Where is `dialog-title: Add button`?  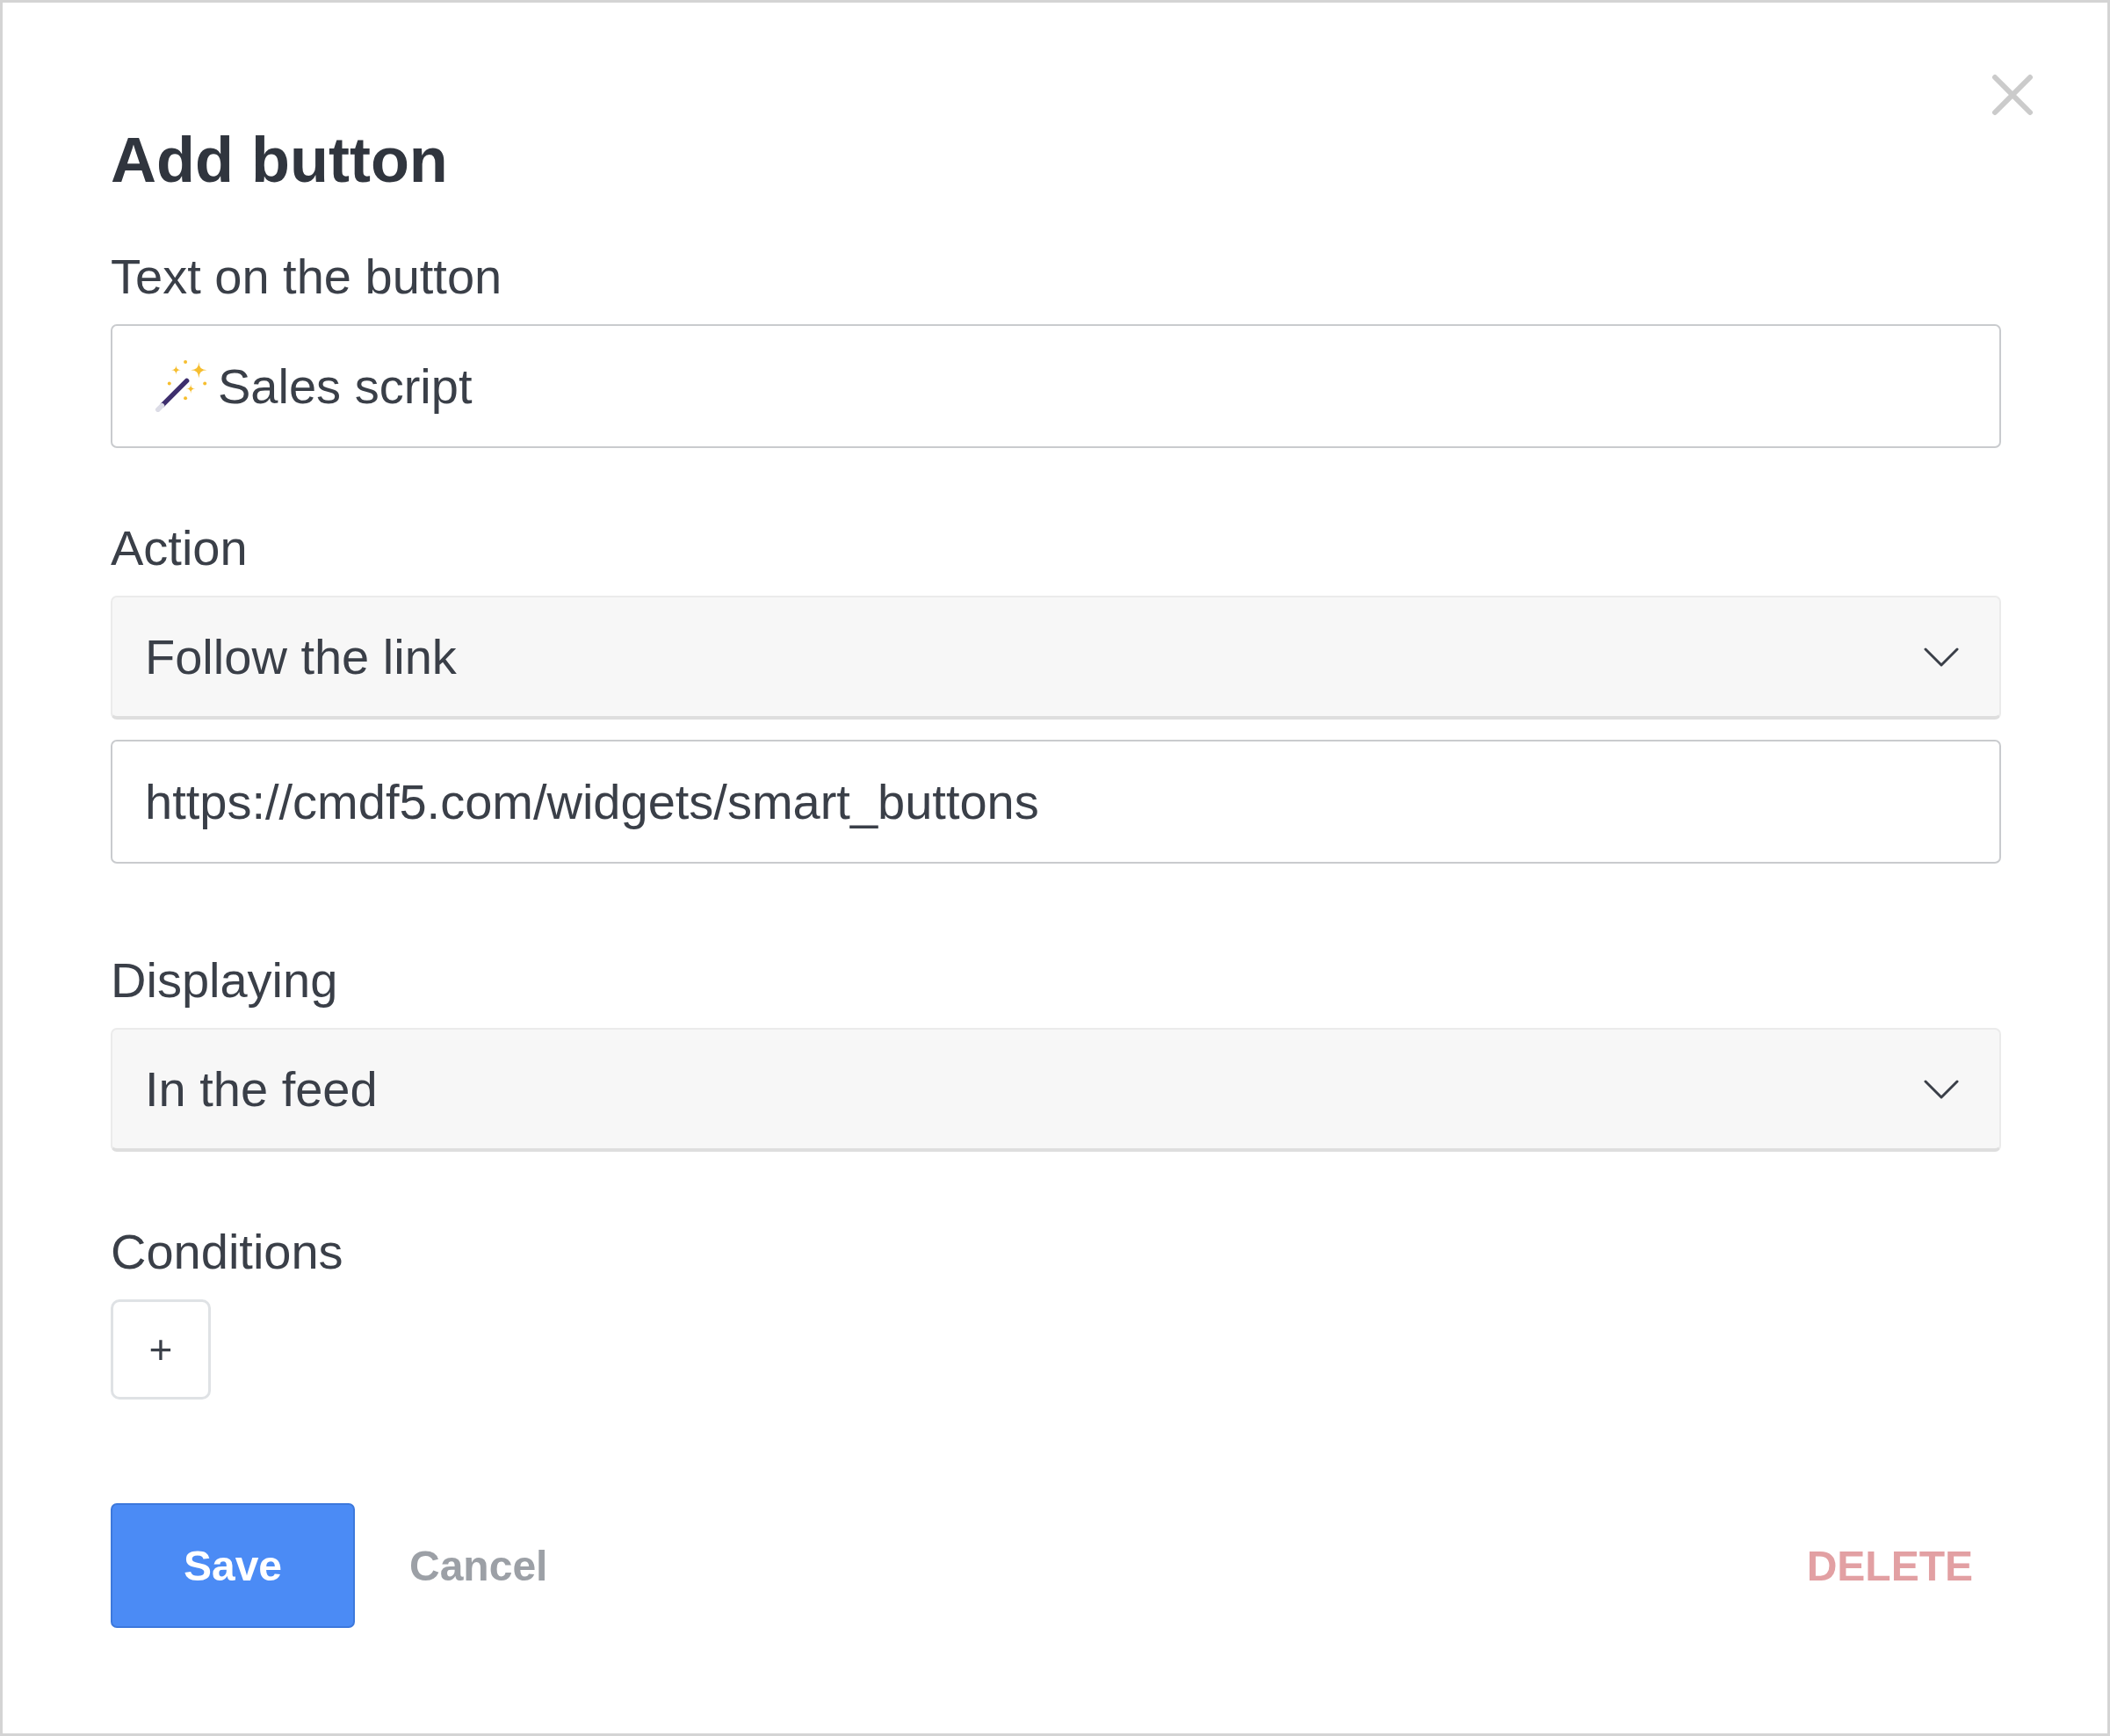 dialog-title: Add button is located at coordinates (280, 160).